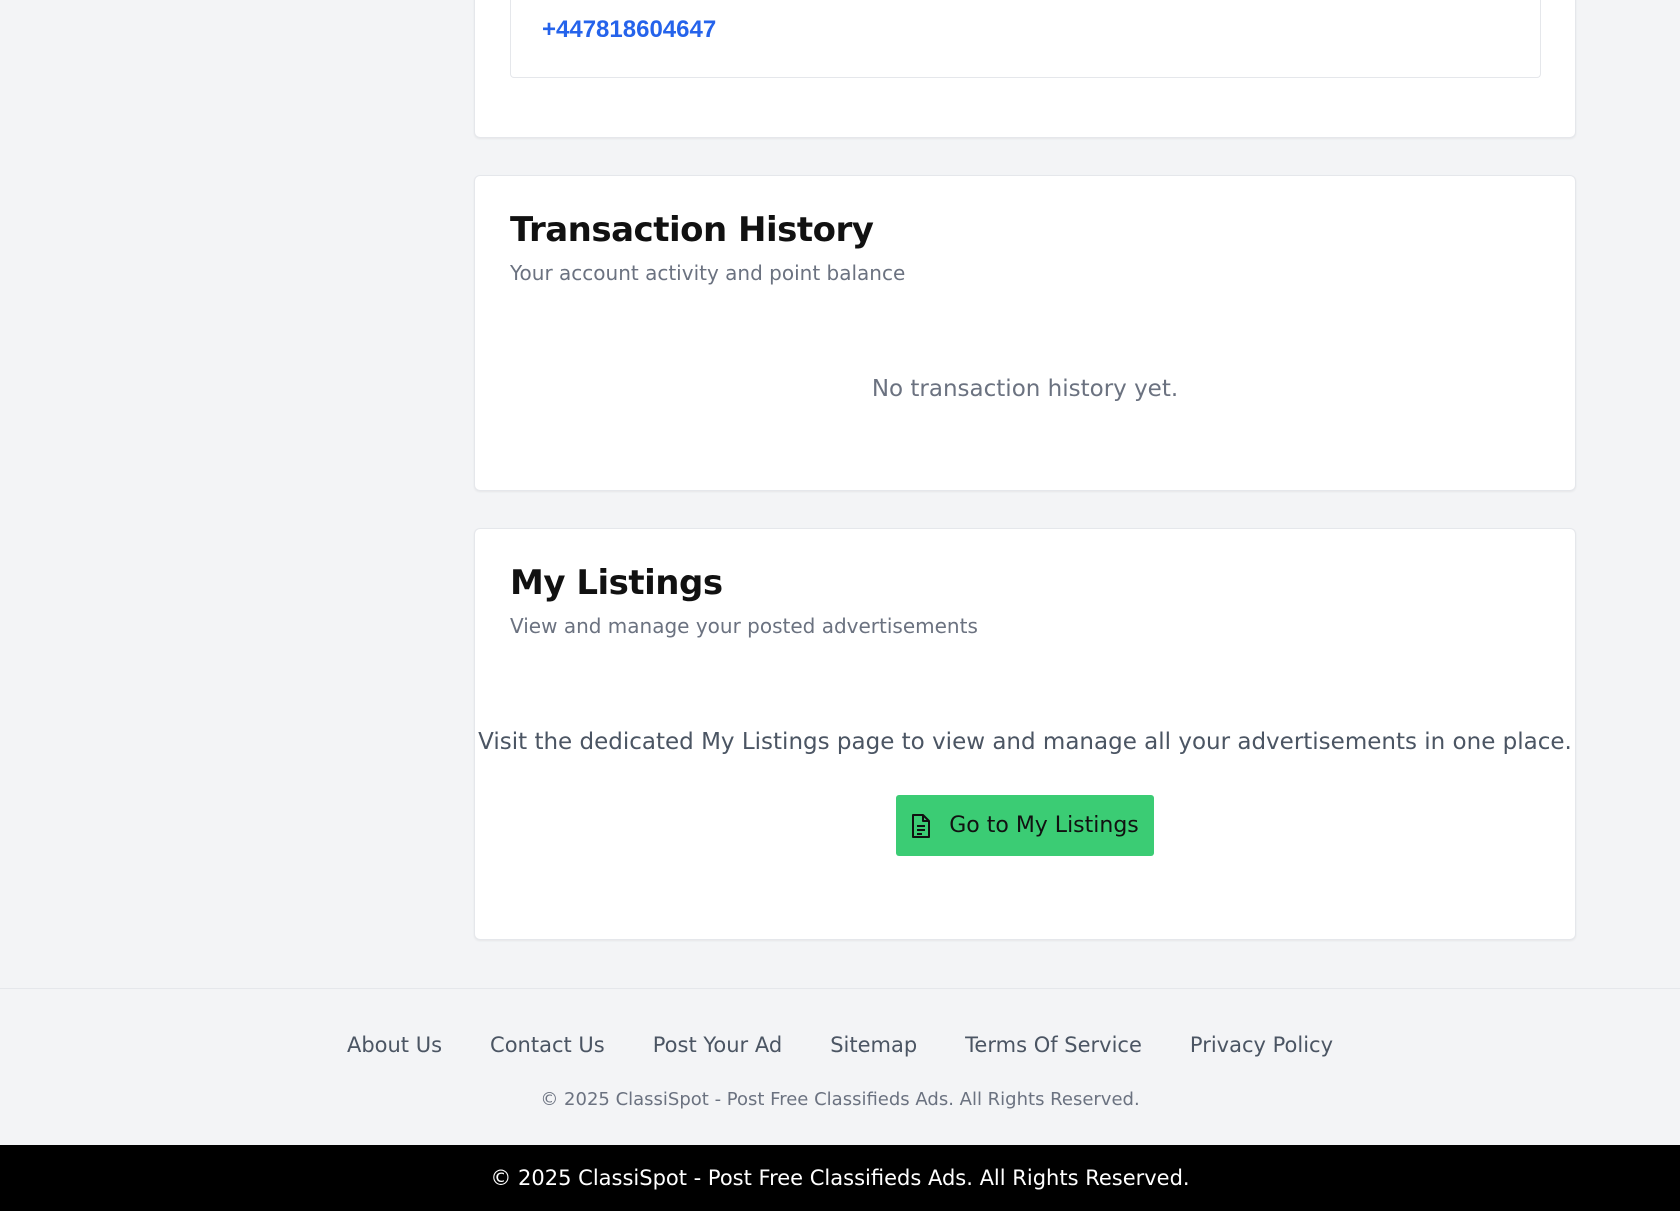  Describe the element at coordinates (708, 273) in the screenshot. I see `transaction-history-subtitle: Your account activity and point balance` at that location.